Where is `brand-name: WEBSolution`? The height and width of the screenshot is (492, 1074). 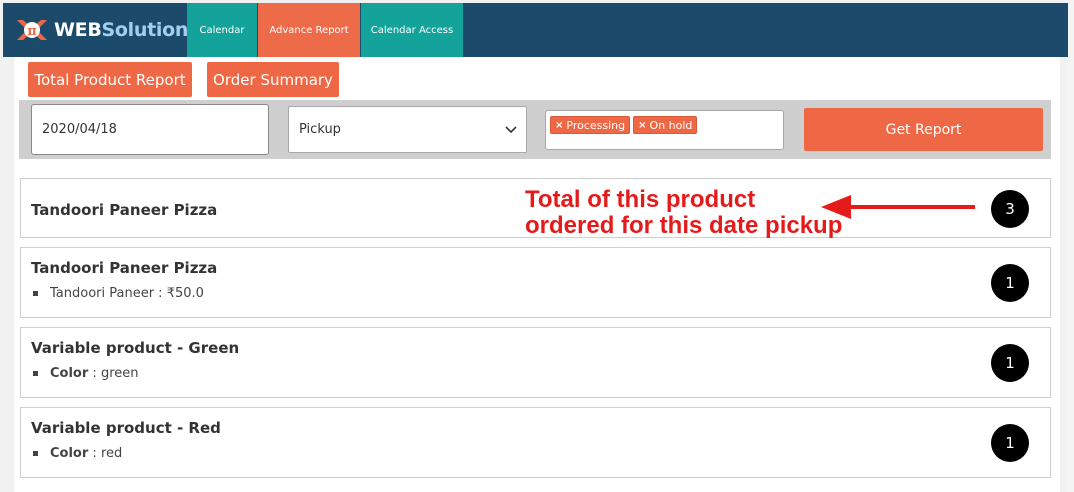
brand-name: WEBSolution is located at coordinates (121, 30).